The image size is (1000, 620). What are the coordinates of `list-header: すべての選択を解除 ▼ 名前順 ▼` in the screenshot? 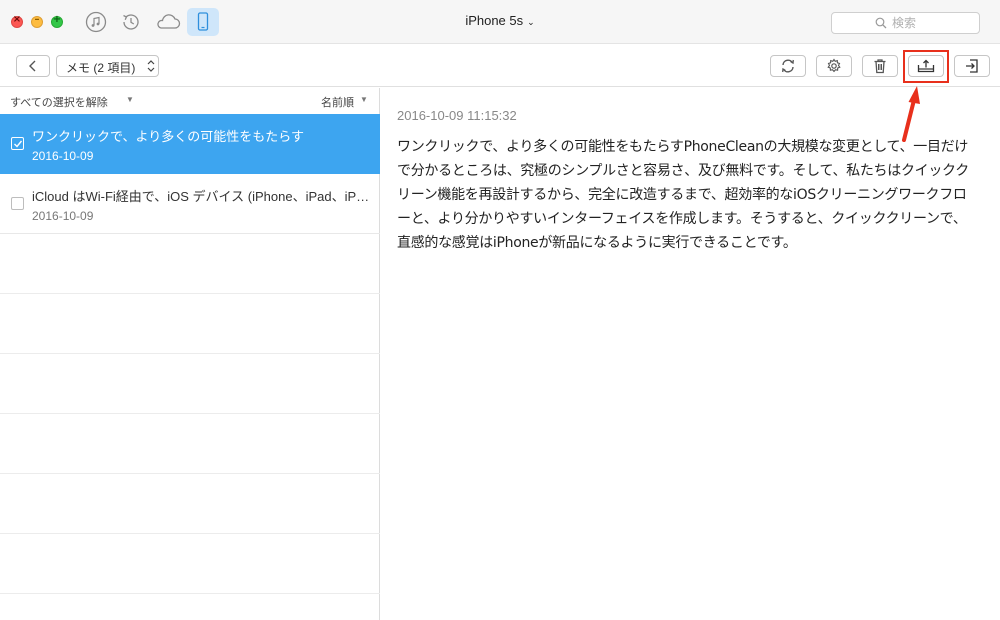 It's located at (190, 101).